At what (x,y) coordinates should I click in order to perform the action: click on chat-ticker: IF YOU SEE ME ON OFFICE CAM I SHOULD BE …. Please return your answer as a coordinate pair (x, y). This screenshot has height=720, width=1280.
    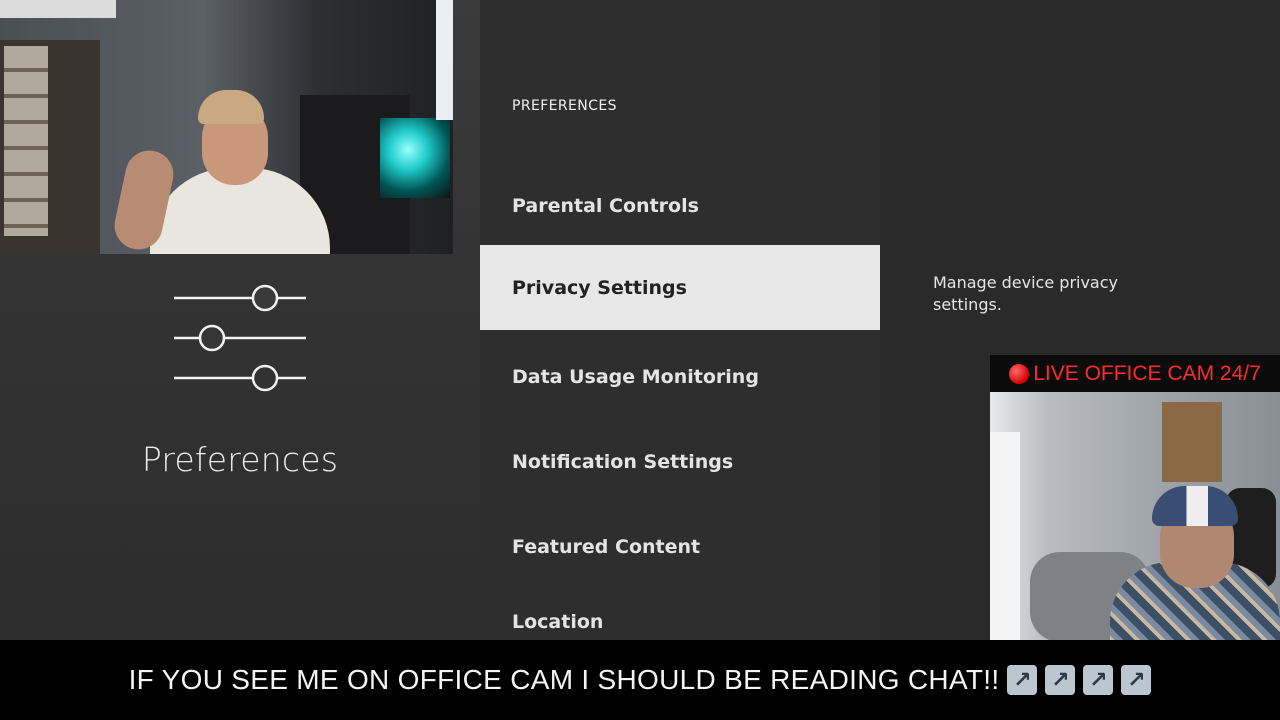
    Looking at the image, I should click on (640, 680).